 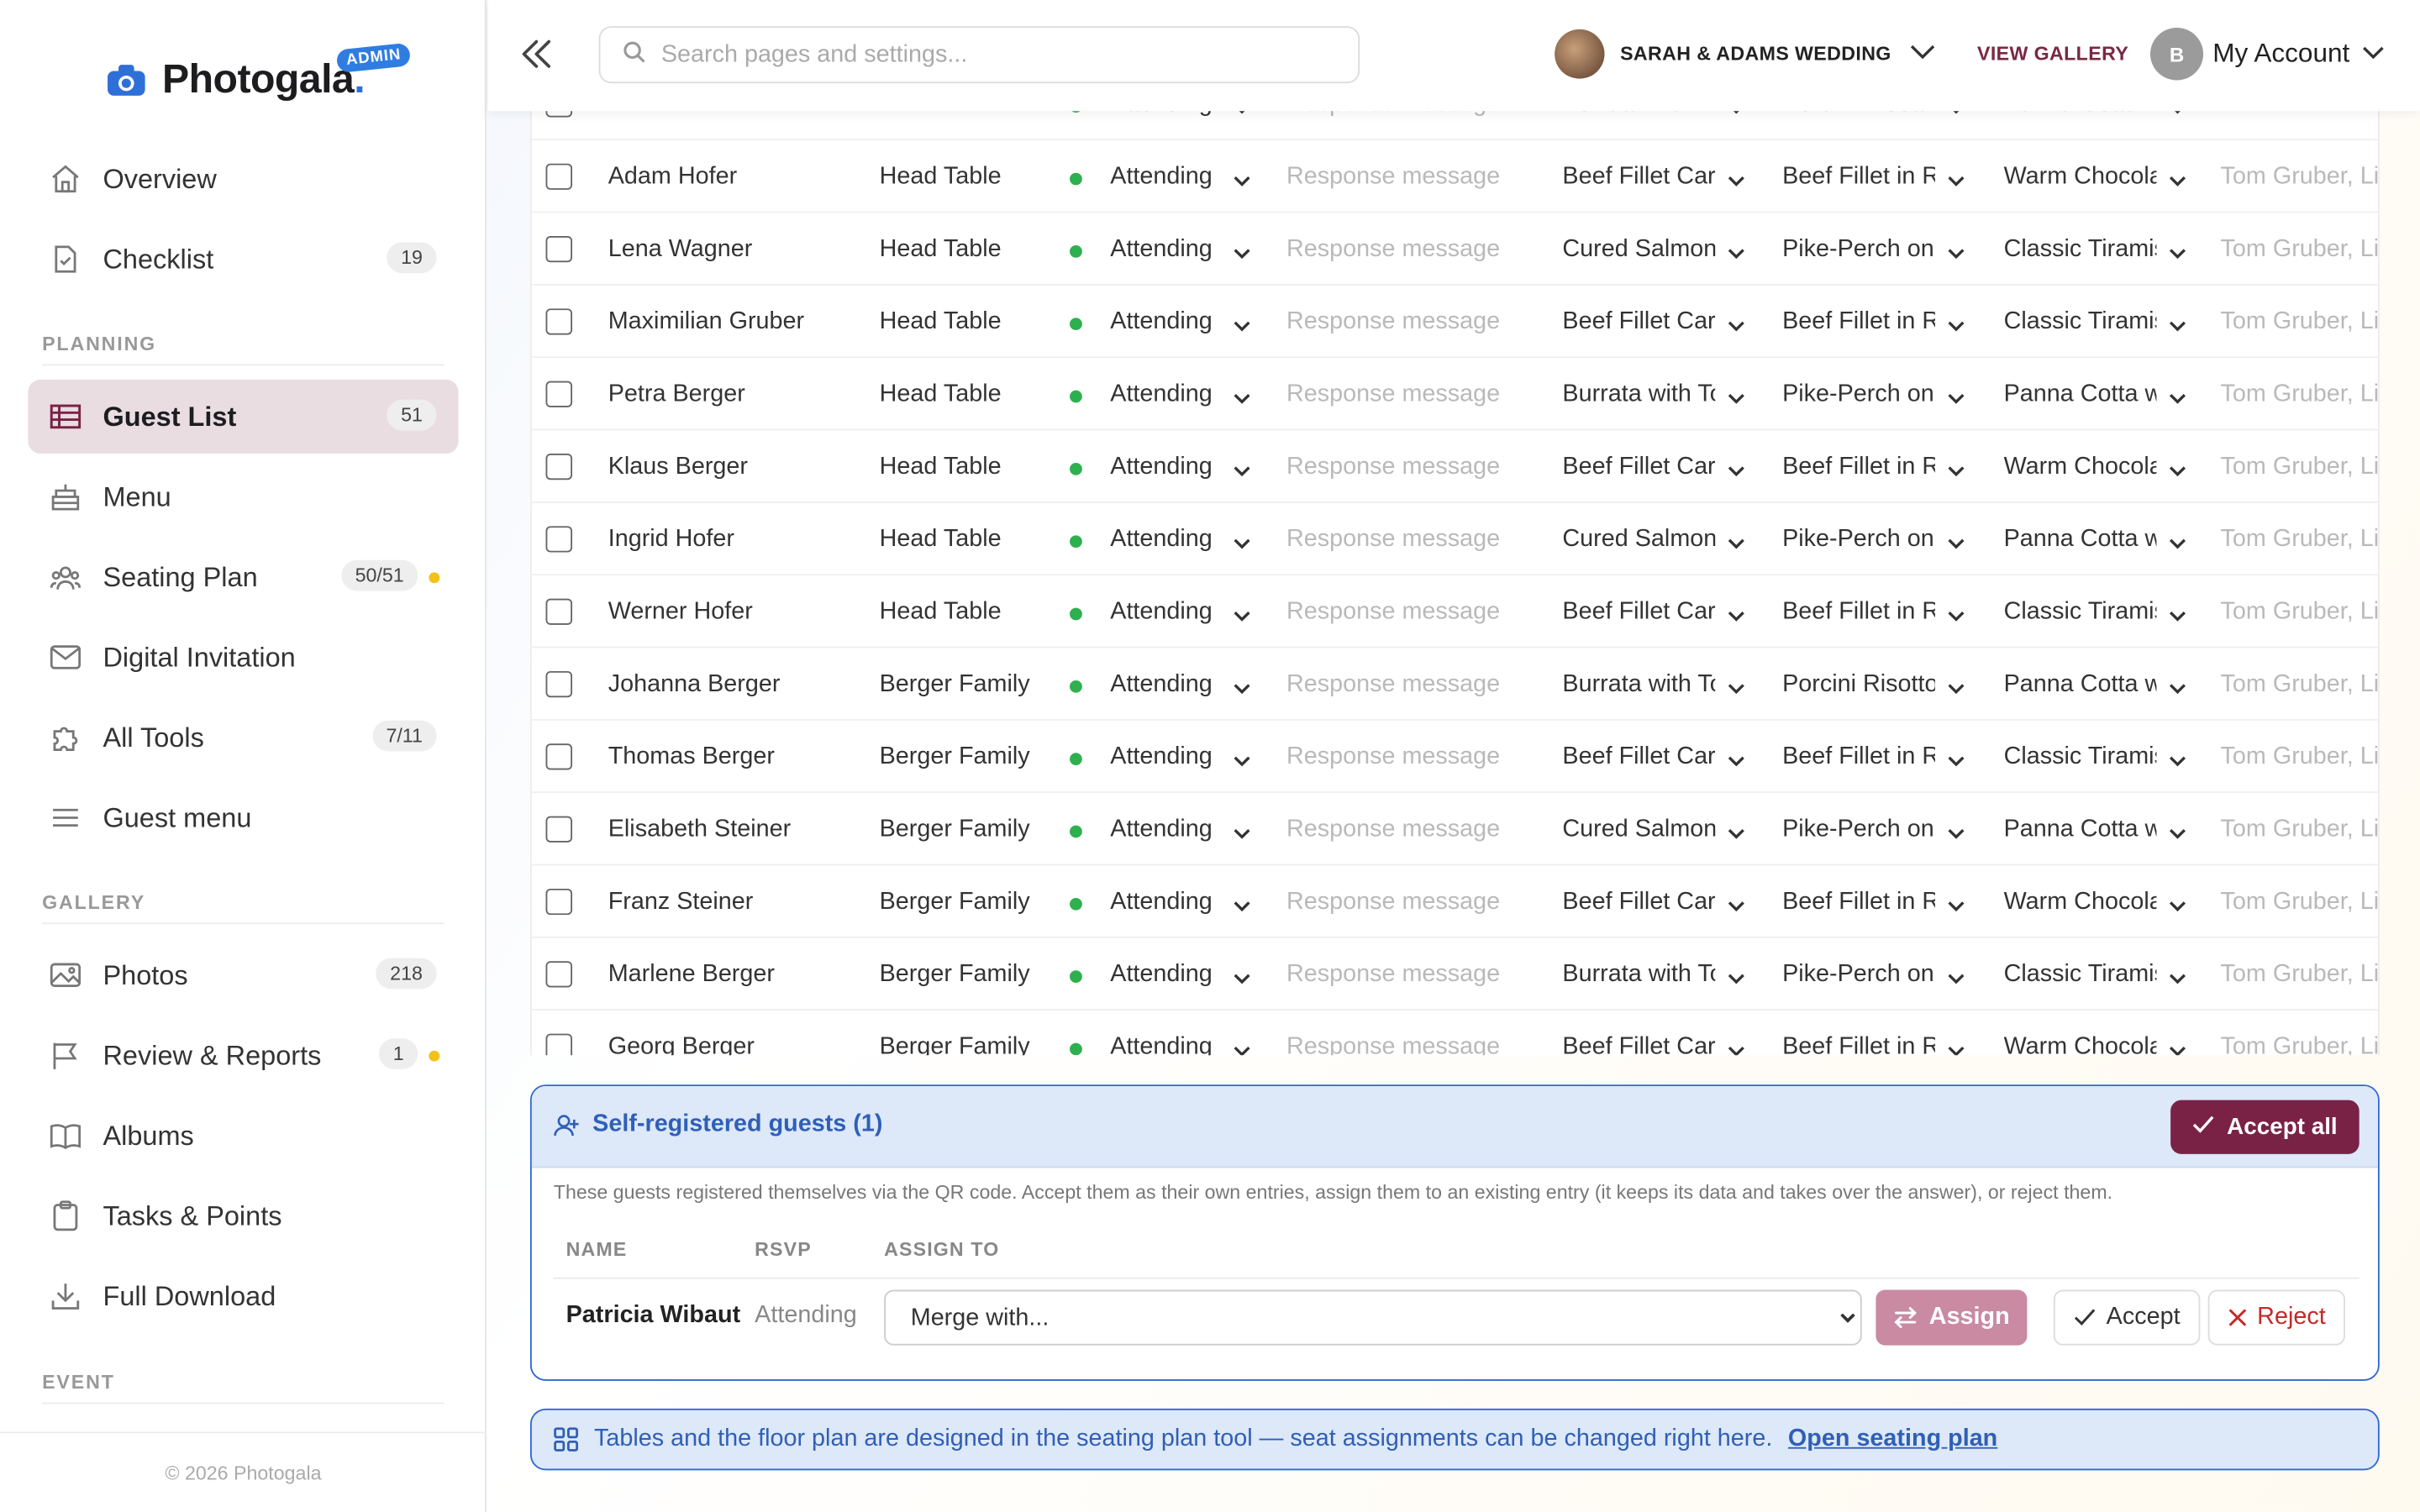 What do you see at coordinates (243, 817) in the screenshot?
I see `sidebar-item-guest-menu: Guest menu` at bounding box center [243, 817].